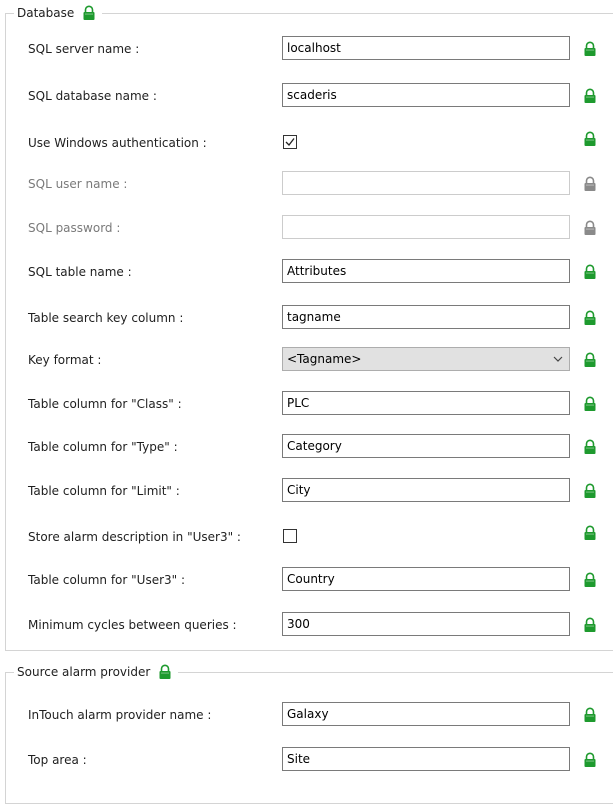 Image resolution: width=613 pixels, height=804 pixels. What do you see at coordinates (57, 760) in the screenshot?
I see `top-area-label: Top area :` at bounding box center [57, 760].